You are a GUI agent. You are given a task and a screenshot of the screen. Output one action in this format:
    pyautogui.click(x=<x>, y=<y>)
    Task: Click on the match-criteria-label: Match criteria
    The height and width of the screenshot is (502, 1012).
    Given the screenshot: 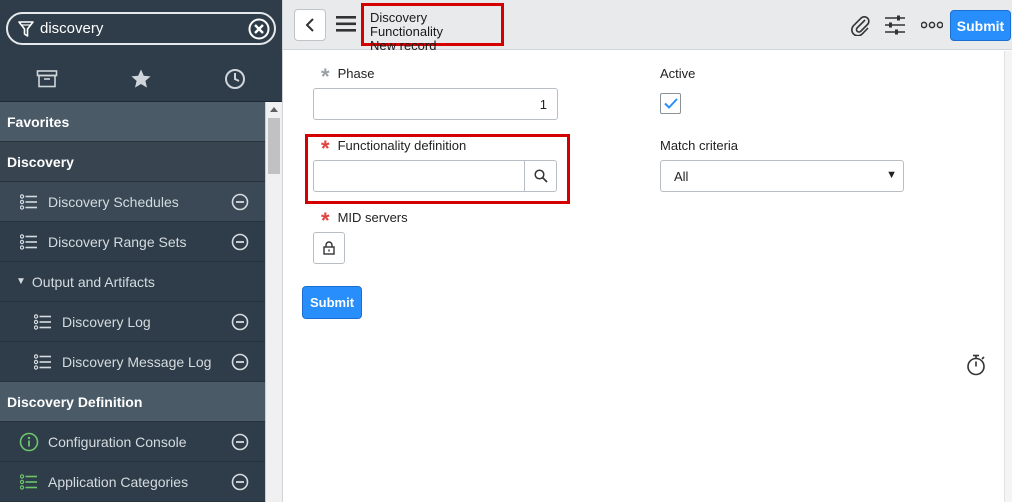 What is the action you would take?
    pyautogui.click(x=699, y=145)
    